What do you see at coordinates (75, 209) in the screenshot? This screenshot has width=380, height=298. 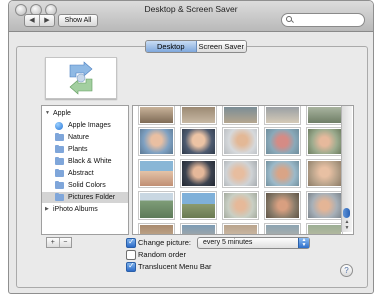 I see `source-item-label: iPhoto Albums` at bounding box center [75, 209].